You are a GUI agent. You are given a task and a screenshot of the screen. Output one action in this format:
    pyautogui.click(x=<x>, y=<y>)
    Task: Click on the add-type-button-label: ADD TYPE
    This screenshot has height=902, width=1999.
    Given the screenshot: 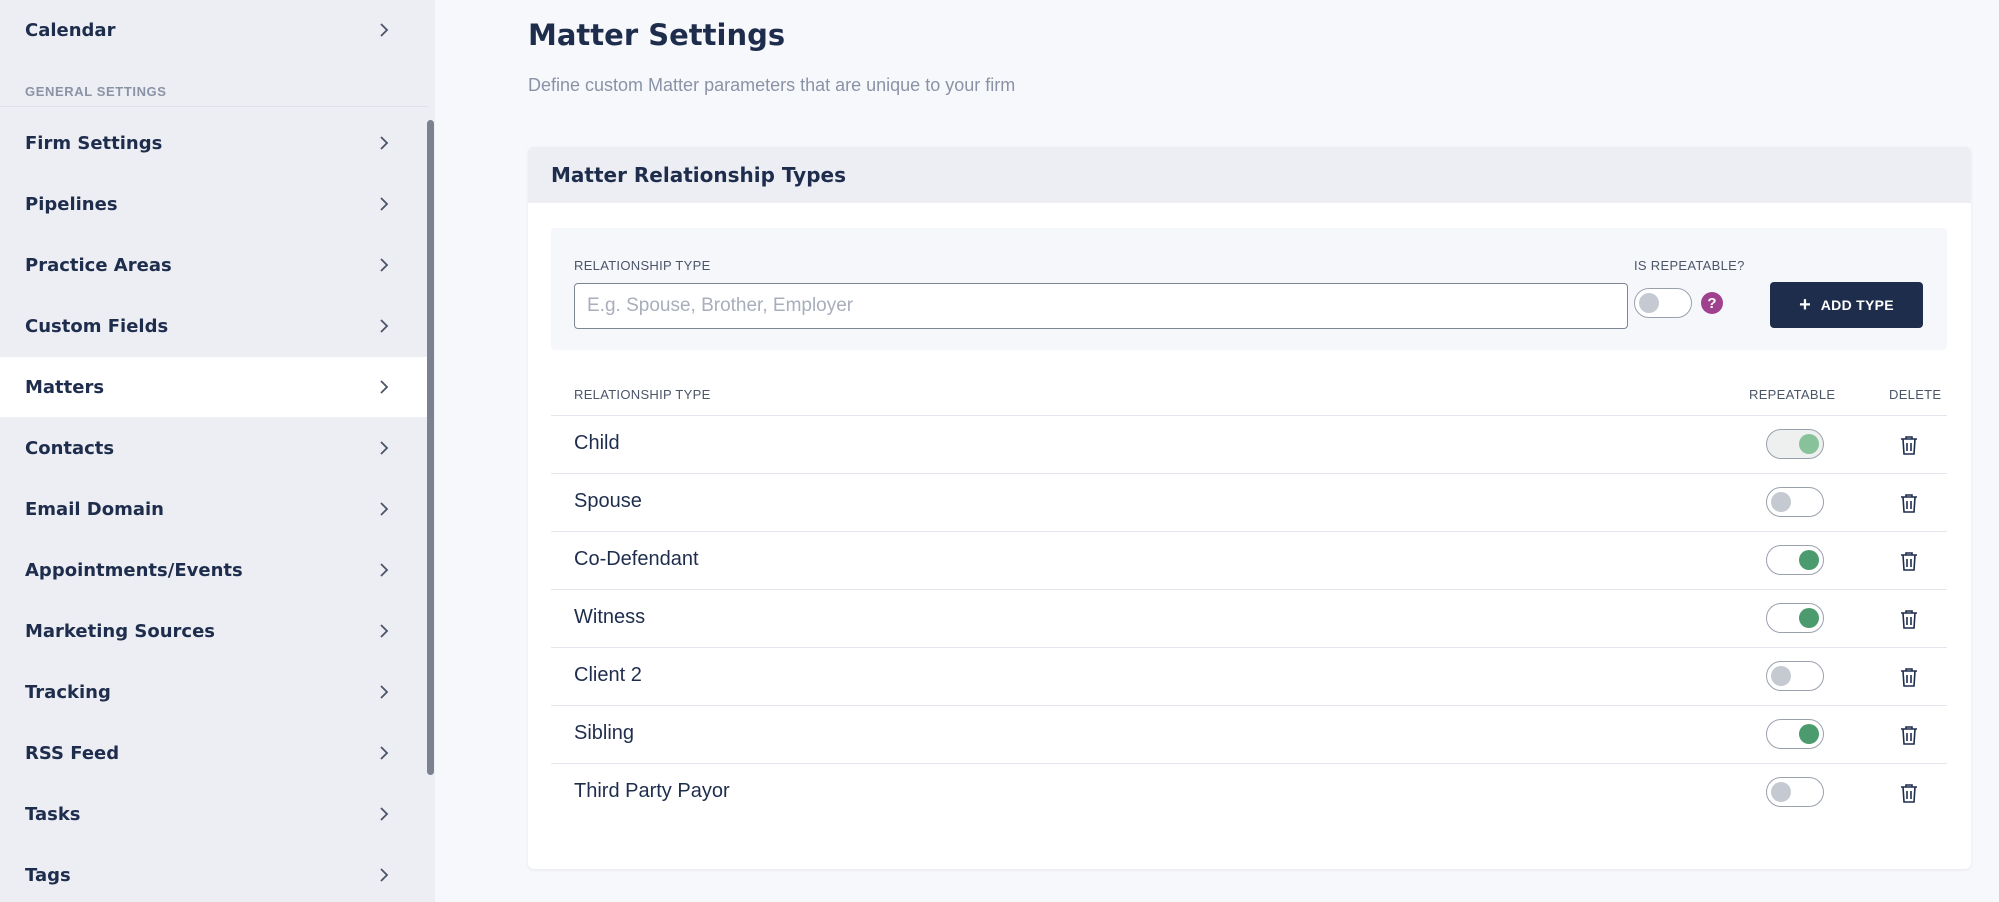 What is the action you would take?
    pyautogui.click(x=1857, y=305)
    